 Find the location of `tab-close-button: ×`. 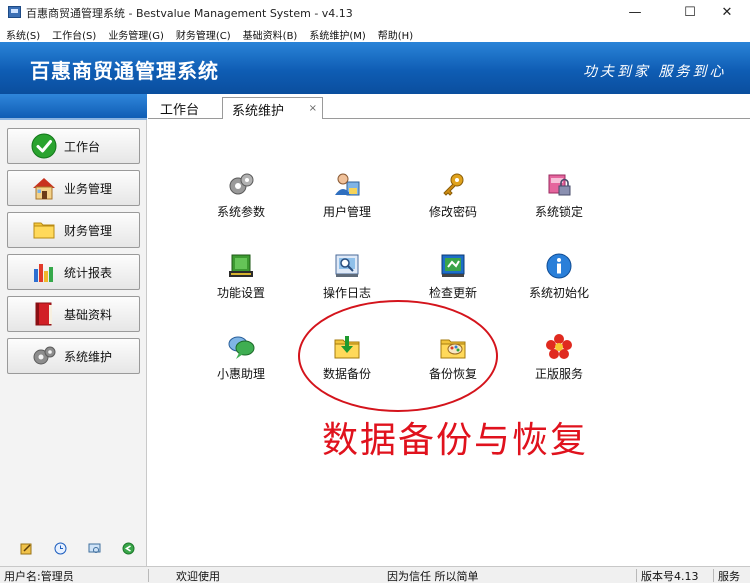

tab-close-button: × is located at coordinates (313, 108).